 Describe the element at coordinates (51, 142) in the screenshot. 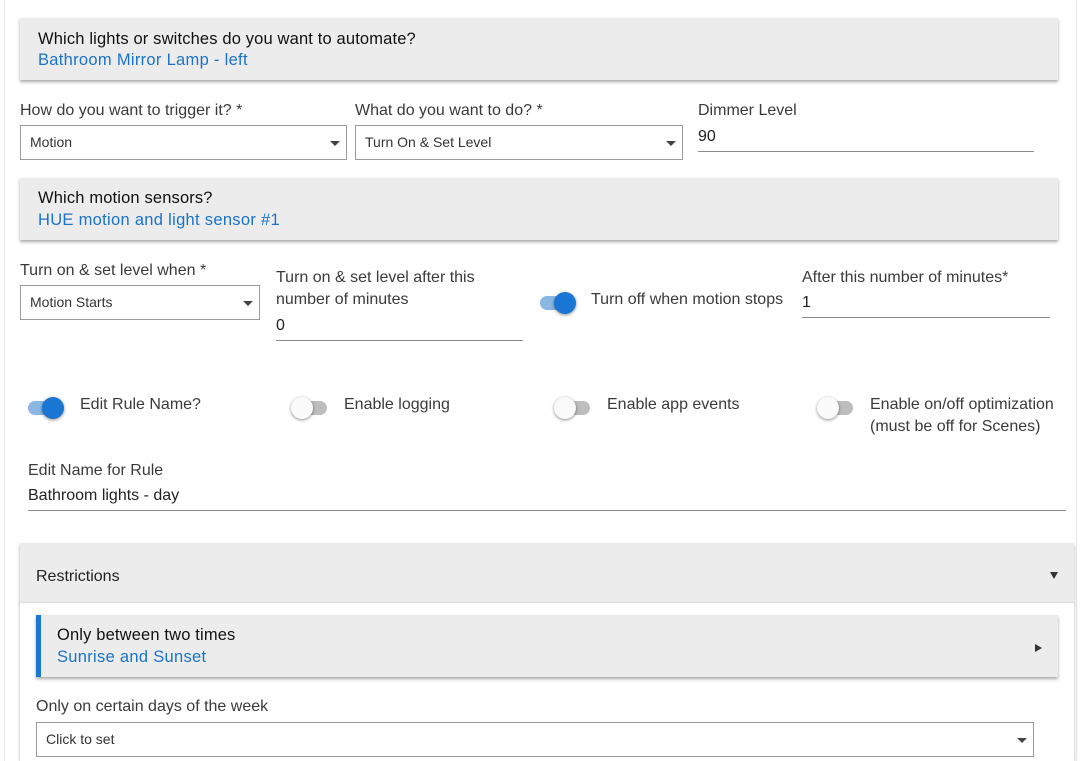

I see `trigger-select-value: Motion` at that location.